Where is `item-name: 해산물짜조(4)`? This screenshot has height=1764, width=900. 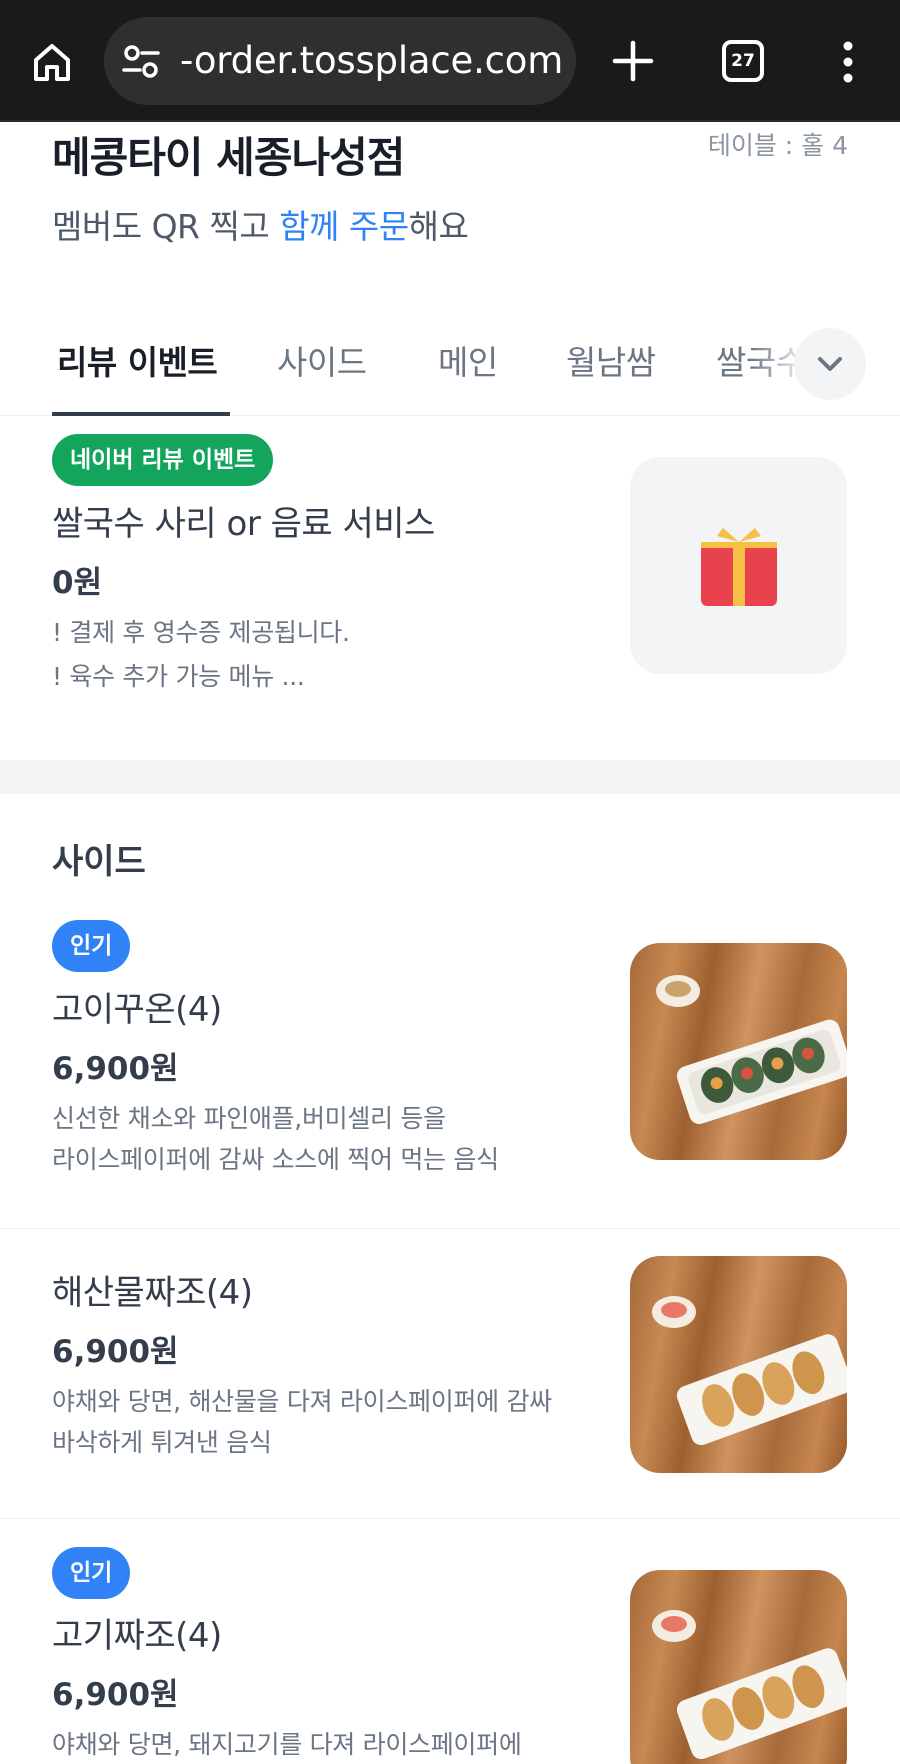
item-name: 해산물짜조(4) is located at coordinates (152, 1293).